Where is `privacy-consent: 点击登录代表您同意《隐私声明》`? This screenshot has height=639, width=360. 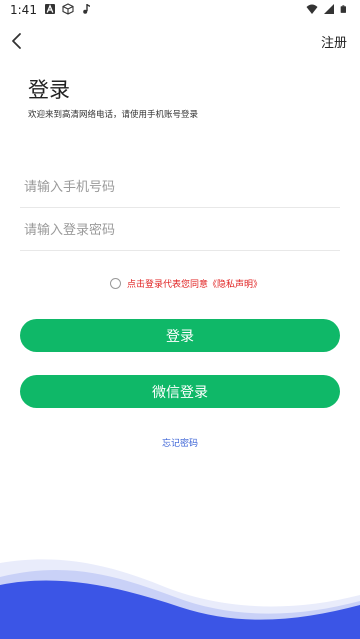 privacy-consent: 点击登录代表您同意《隐私声明》 is located at coordinates (186, 283).